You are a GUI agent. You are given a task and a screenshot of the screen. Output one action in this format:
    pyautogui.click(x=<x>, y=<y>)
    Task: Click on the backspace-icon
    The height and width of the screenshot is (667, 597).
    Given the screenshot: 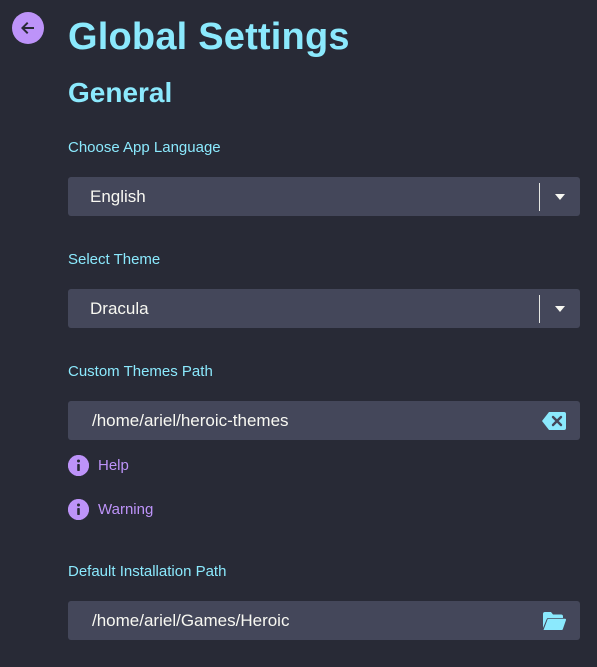 What is the action you would take?
    pyautogui.click(x=554, y=420)
    